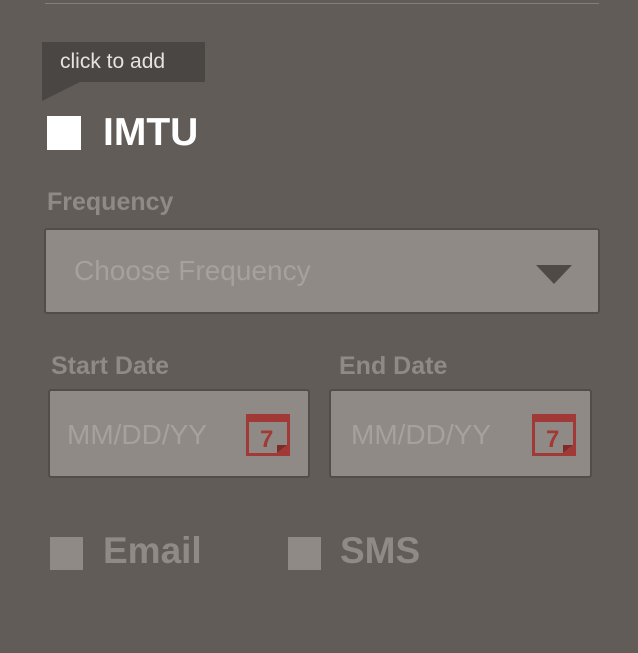 This screenshot has height=653, width=638. Describe the element at coordinates (421, 434) in the screenshot. I see `end-date-placeholder: MM/DD/YY` at that location.